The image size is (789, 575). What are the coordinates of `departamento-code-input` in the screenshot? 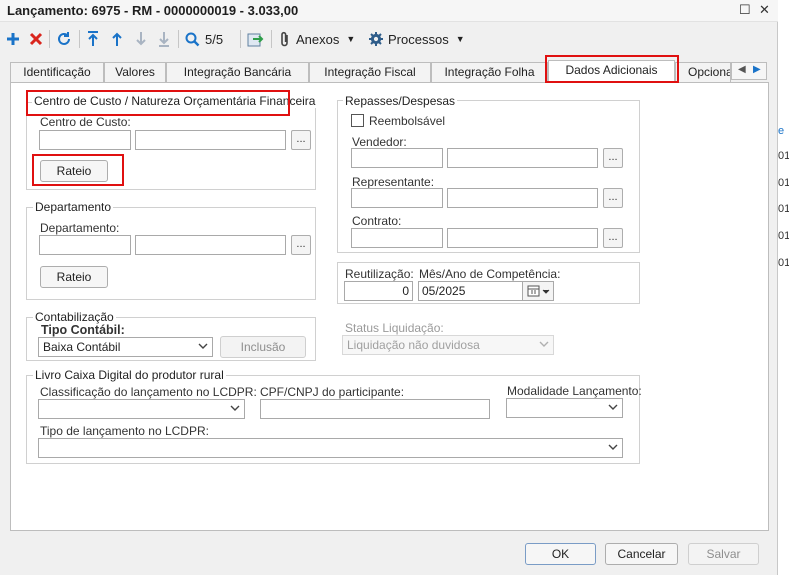 It's located at (85, 245).